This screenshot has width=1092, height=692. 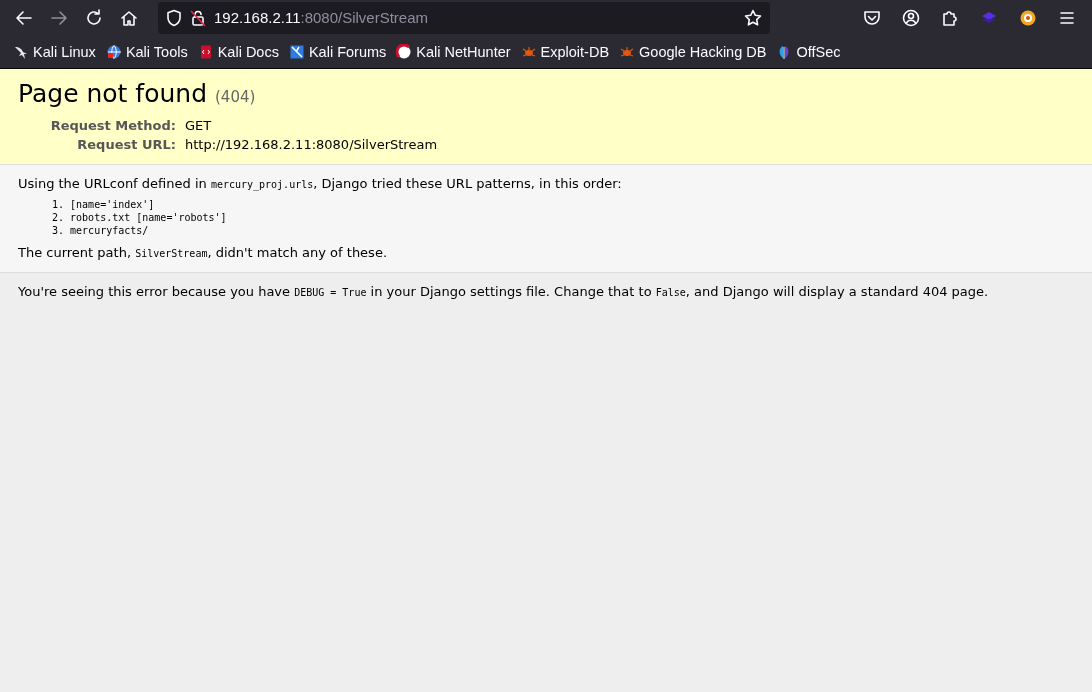 I want to click on shield-icon, so click(x=174, y=17).